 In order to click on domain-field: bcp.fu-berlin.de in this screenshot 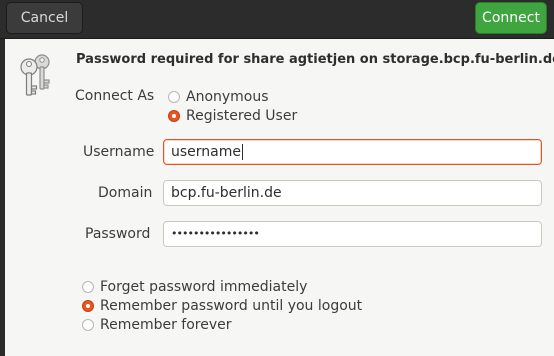, I will do `click(352, 193)`.